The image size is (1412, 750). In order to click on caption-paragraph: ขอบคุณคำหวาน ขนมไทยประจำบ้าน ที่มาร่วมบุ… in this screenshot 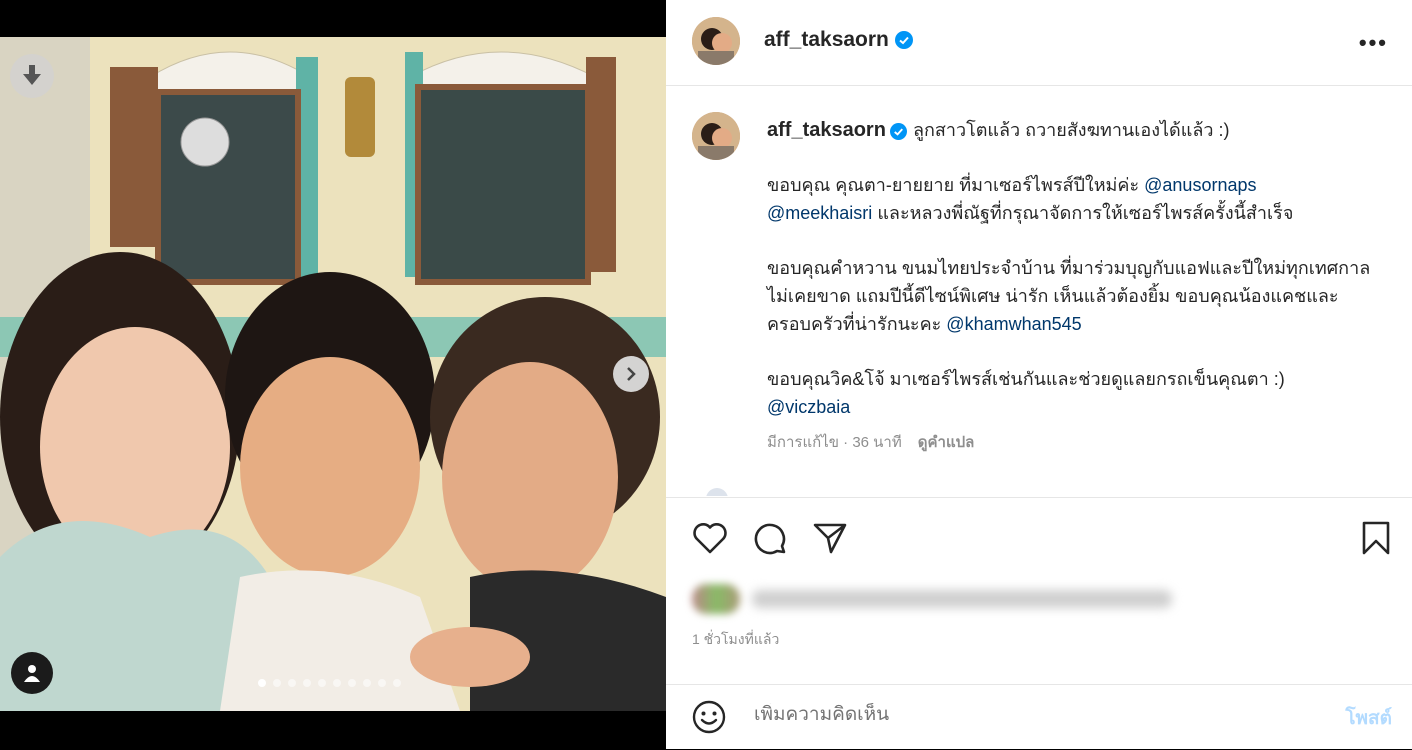, I will do `click(1077, 296)`.